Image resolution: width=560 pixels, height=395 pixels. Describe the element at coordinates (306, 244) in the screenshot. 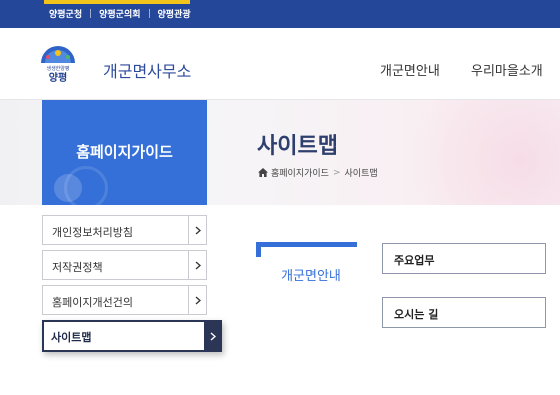

I see `category-top-bar` at that location.